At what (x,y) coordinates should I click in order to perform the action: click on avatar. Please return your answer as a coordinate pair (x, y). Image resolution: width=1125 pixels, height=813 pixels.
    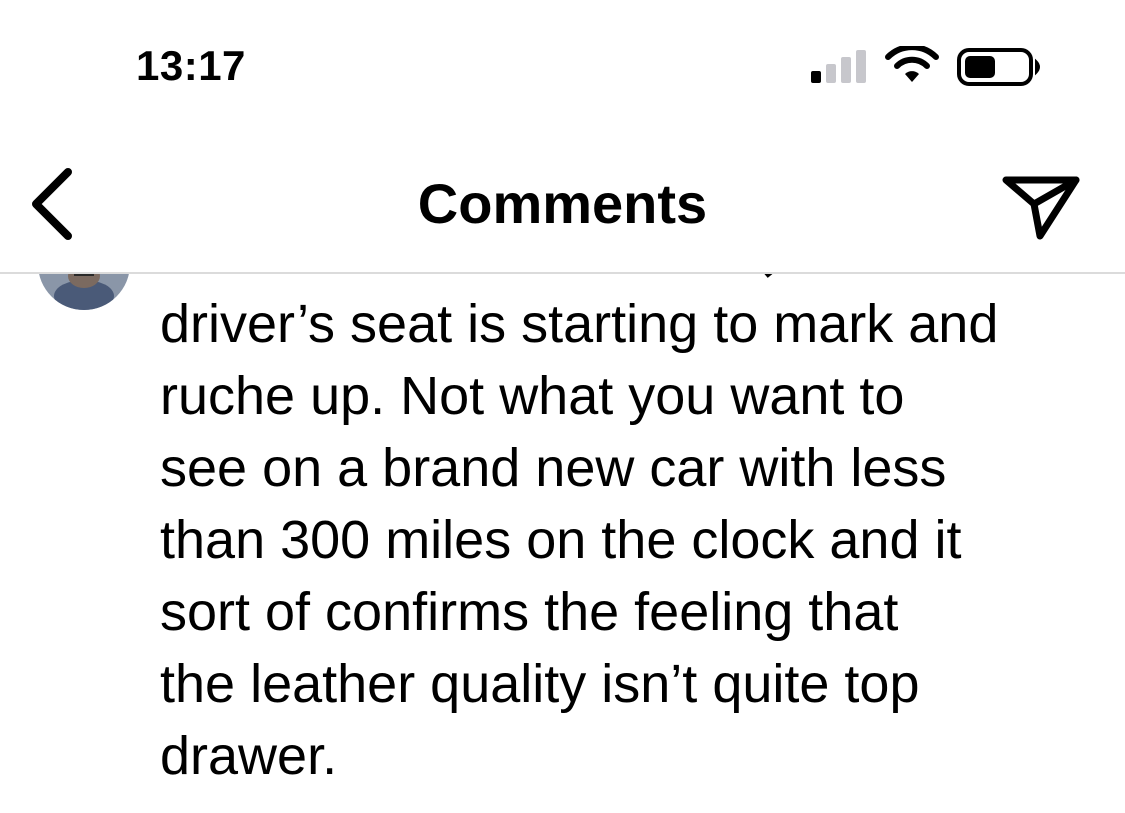
    Looking at the image, I should click on (84, 291).